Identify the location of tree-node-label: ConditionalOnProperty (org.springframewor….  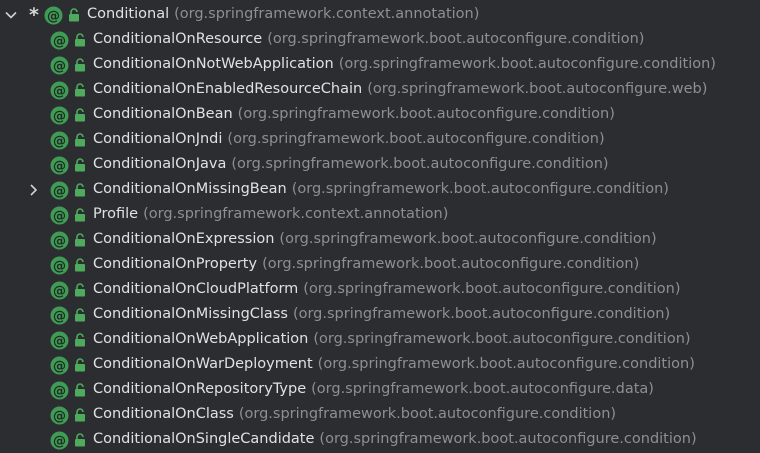
(366, 264).